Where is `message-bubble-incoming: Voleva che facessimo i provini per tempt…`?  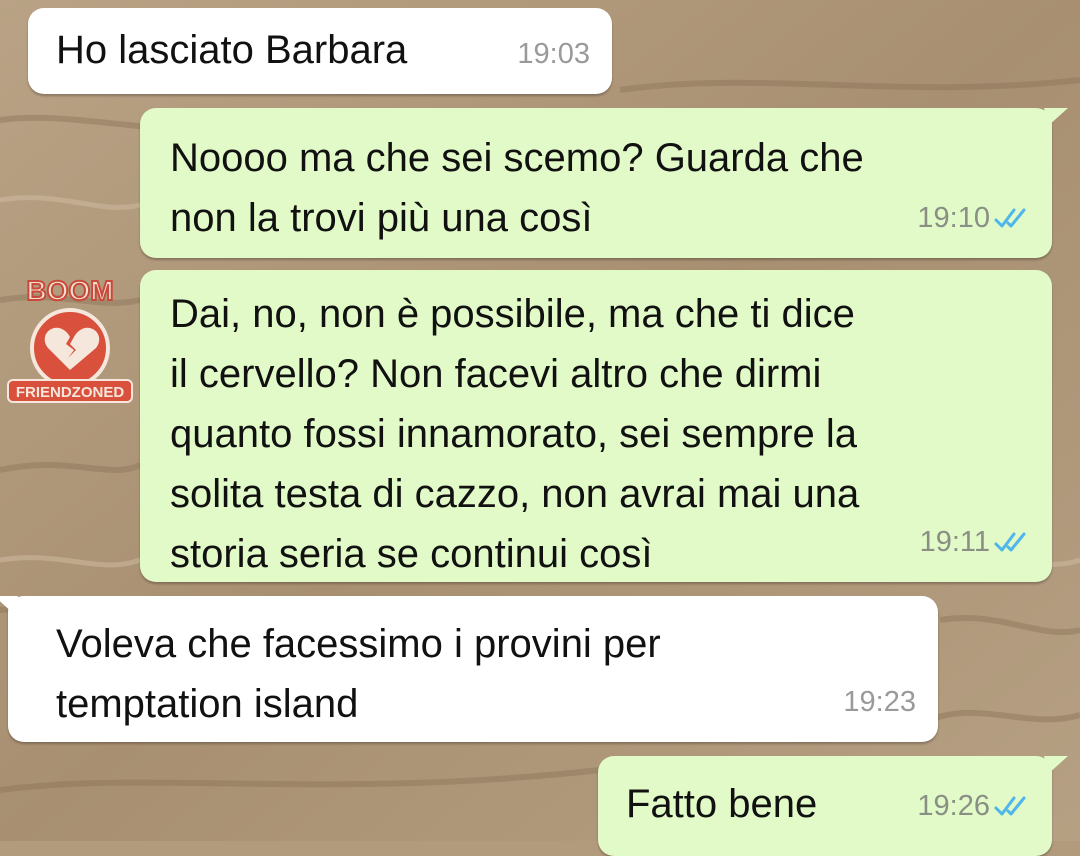
message-bubble-incoming: Voleva che facessimo i provini per tempt… is located at coordinates (469, 669).